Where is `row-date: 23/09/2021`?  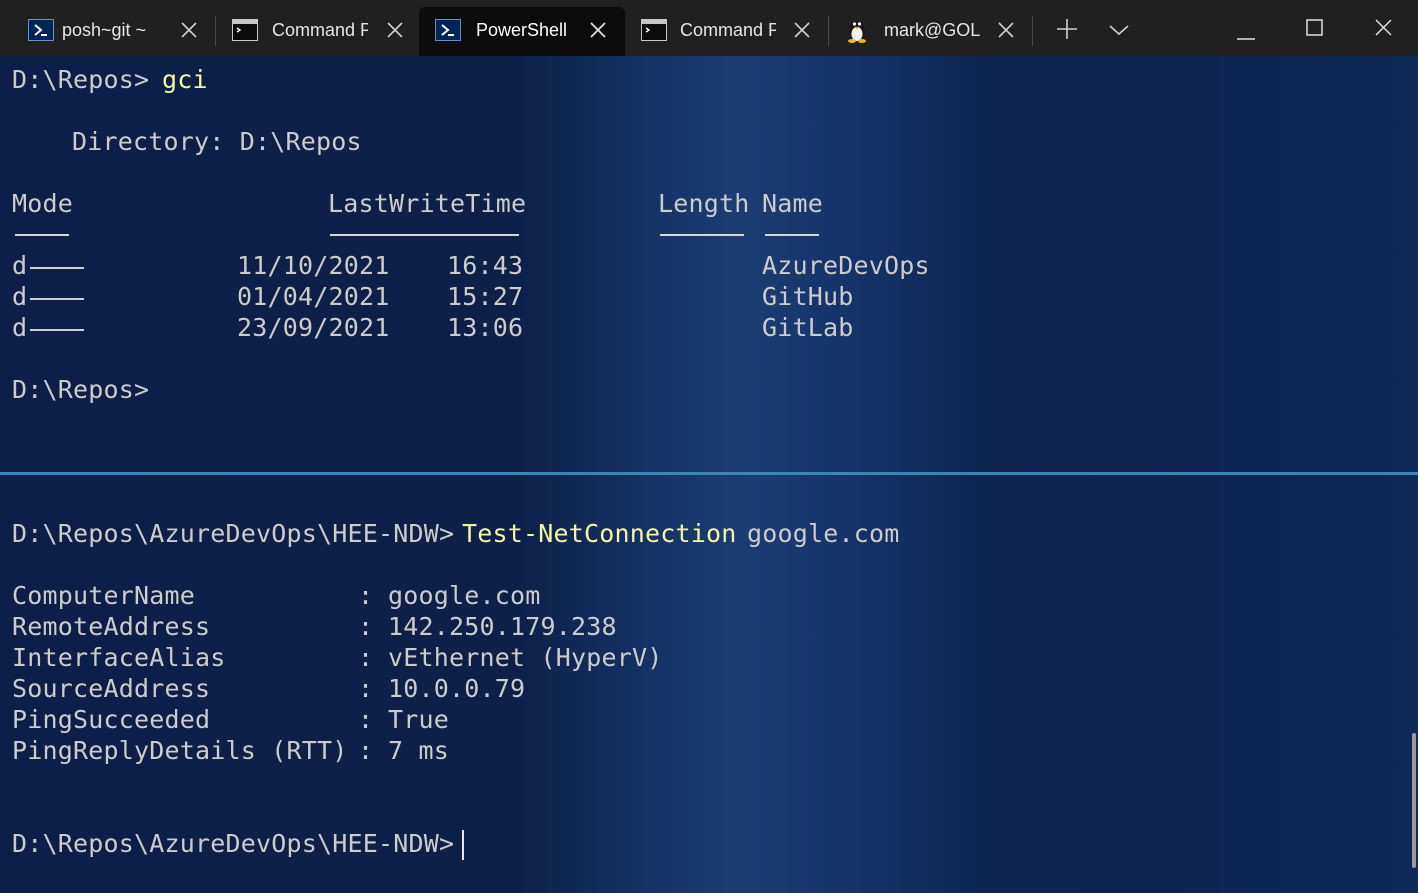
row-date: 23/09/2021 is located at coordinates (313, 327).